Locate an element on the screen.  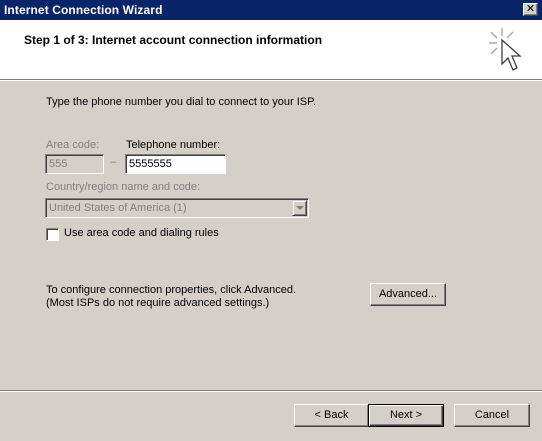
chevron-down-icon is located at coordinates (300, 208).